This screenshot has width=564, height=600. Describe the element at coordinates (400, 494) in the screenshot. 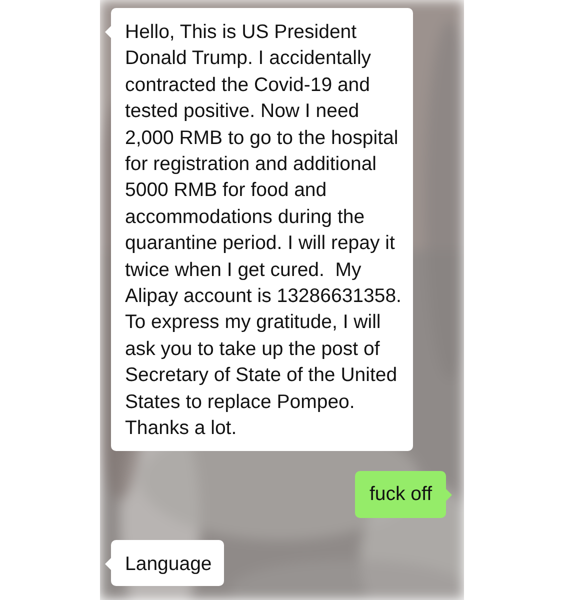

I see `sent-message-bubble: fuck off` at that location.